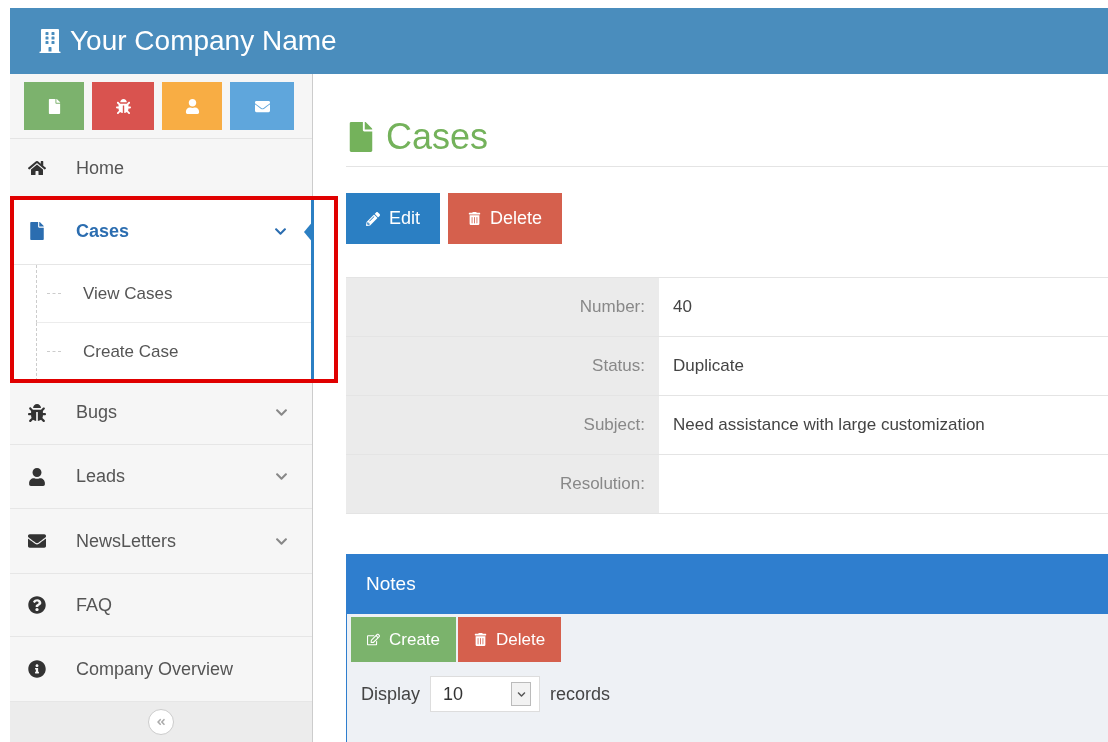 Image resolution: width=1108 pixels, height=742 pixels. Describe the element at coordinates (829, 425) in the screenshot. I see `field-value: Need assistance with large customization` at that location.